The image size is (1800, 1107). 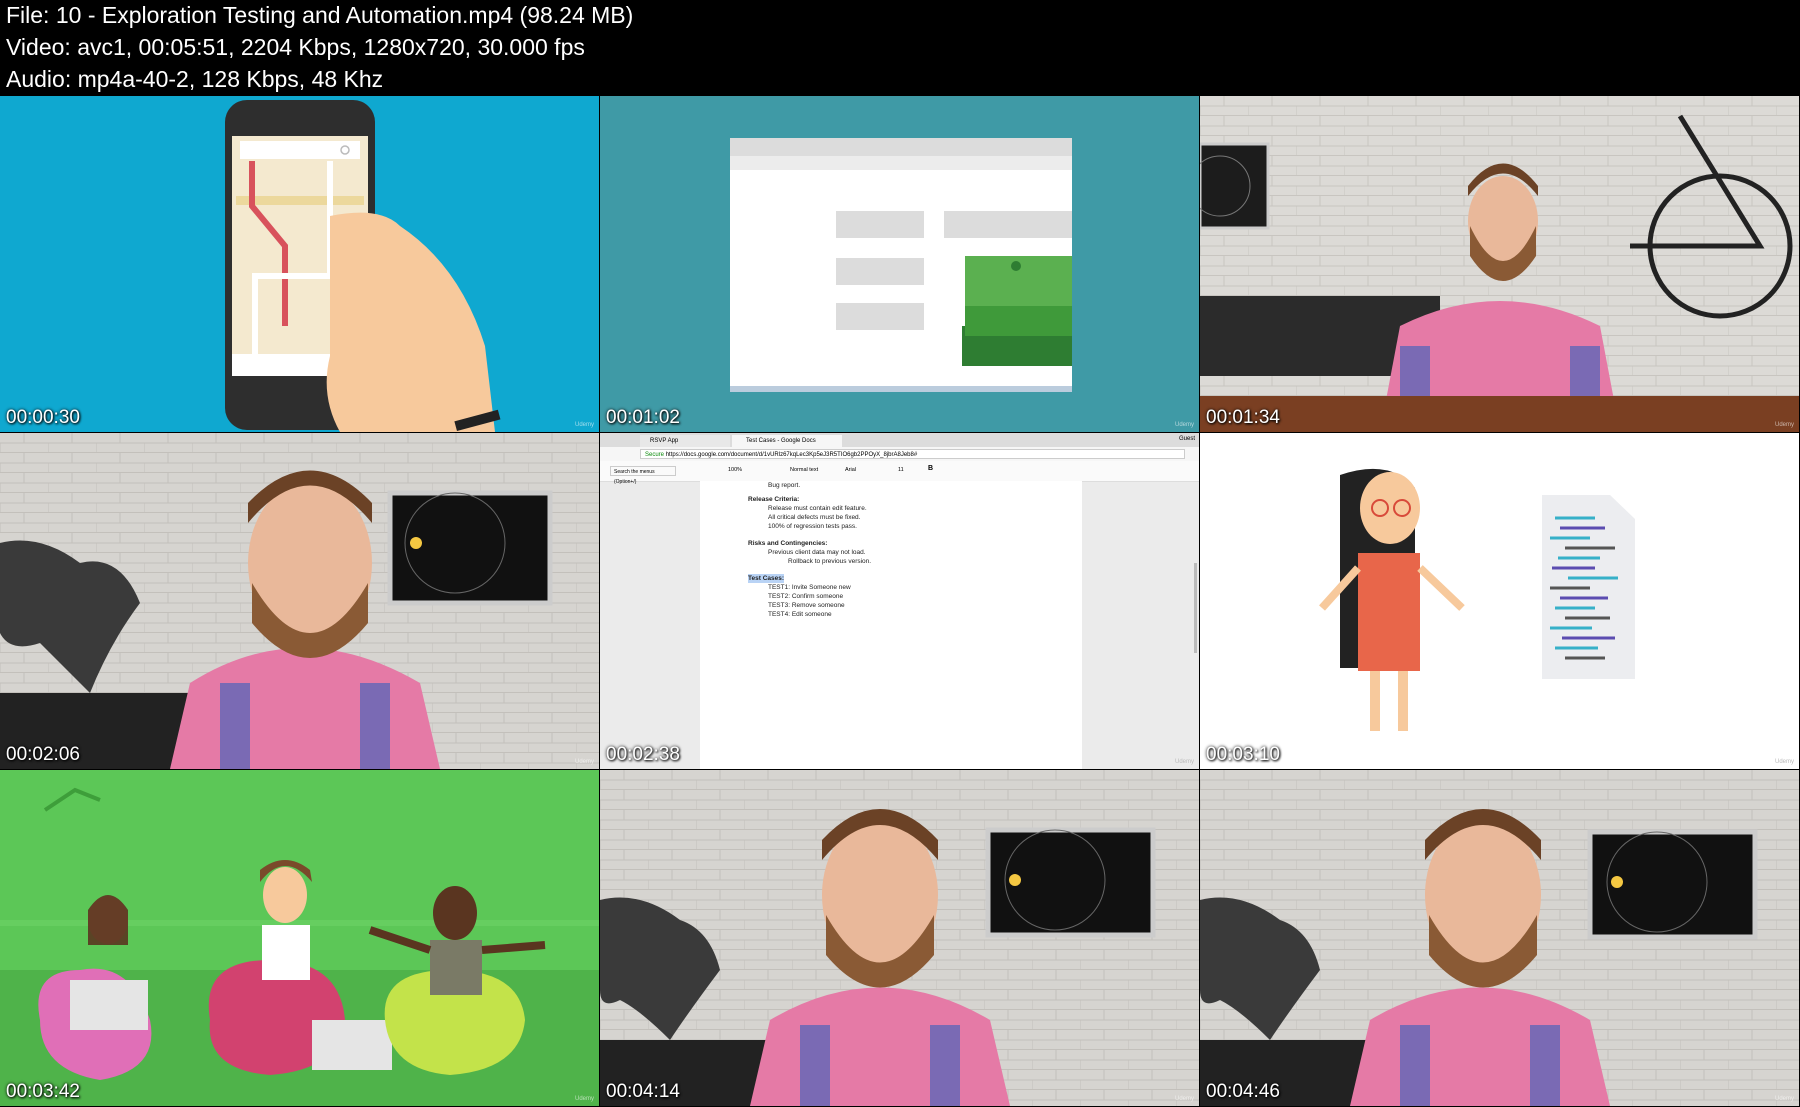 What do you see at coordinates (1186, 439) in the screenshot?
I see `guest-label: Guest` at bounding box center [1186, 439].